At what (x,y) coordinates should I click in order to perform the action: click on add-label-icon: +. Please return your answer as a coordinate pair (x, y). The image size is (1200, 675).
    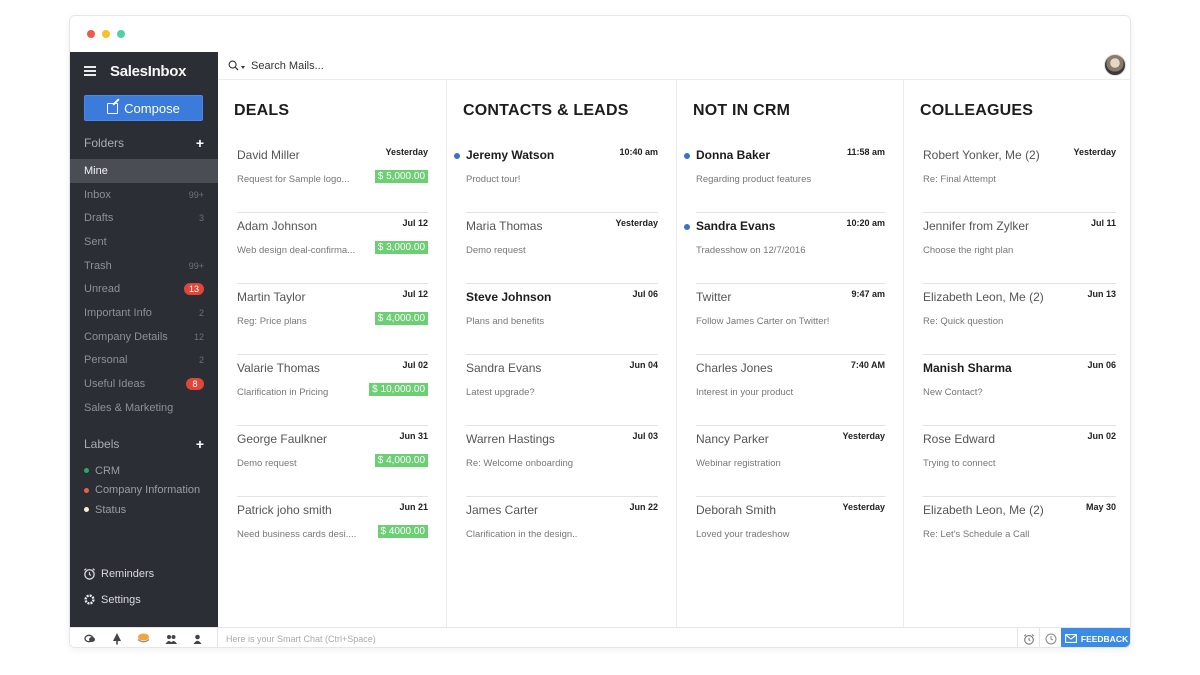
    Looking at the image, I should click on (200, 444).